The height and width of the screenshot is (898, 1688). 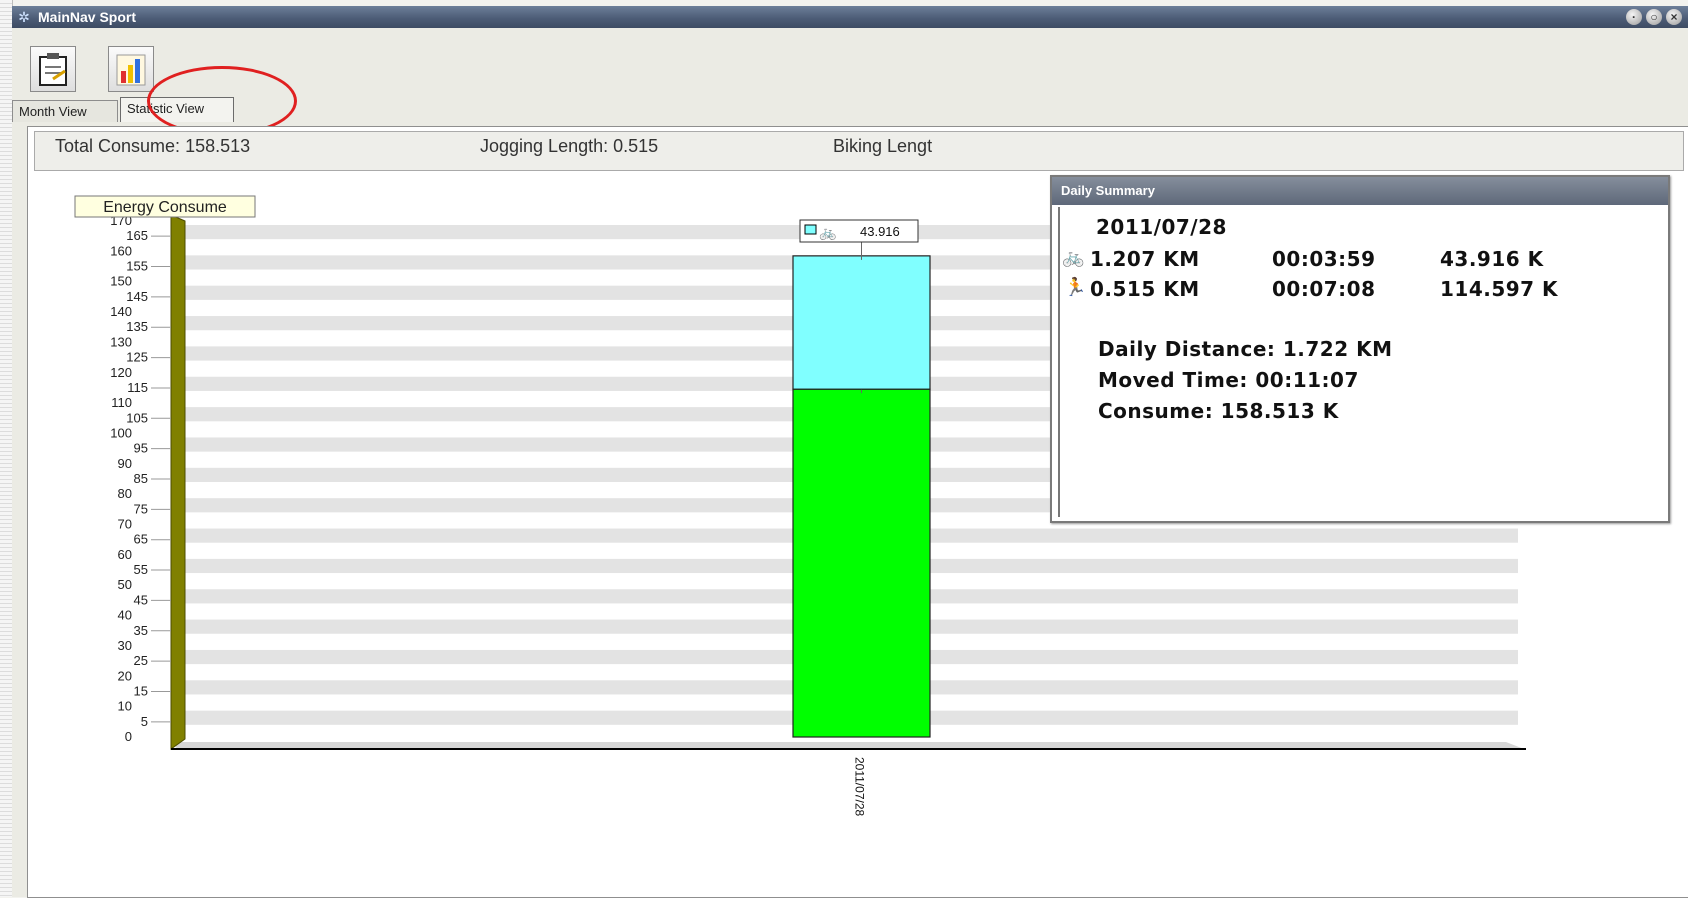 What do you see at coordinates (141, 448) in the screenshot?
I see `y-tick-label: 95` at bounding box center [141, 448].